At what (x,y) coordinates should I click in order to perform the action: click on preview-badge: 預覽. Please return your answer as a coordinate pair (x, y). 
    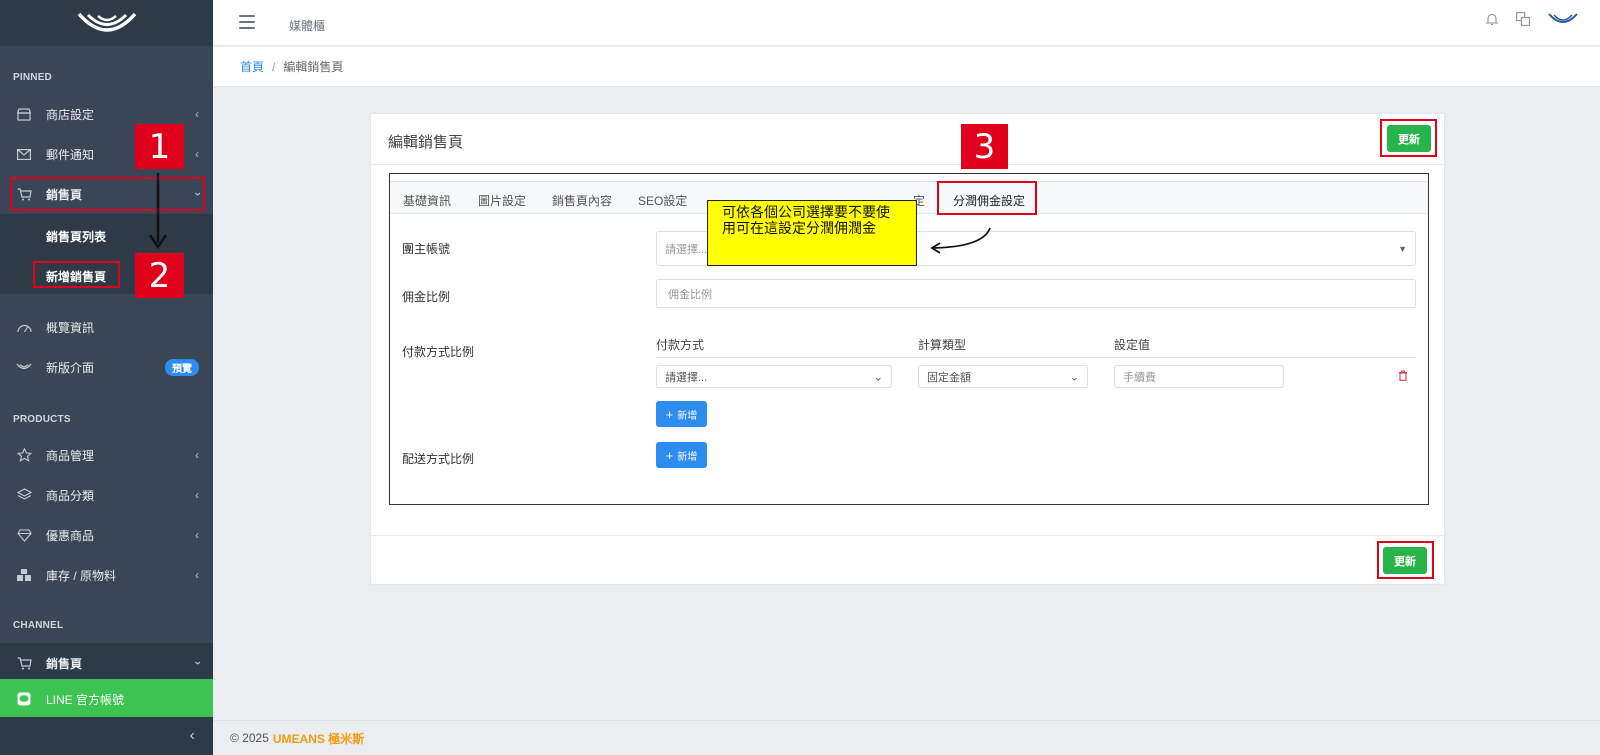
    Looking at the image, I should click on (182, 367).